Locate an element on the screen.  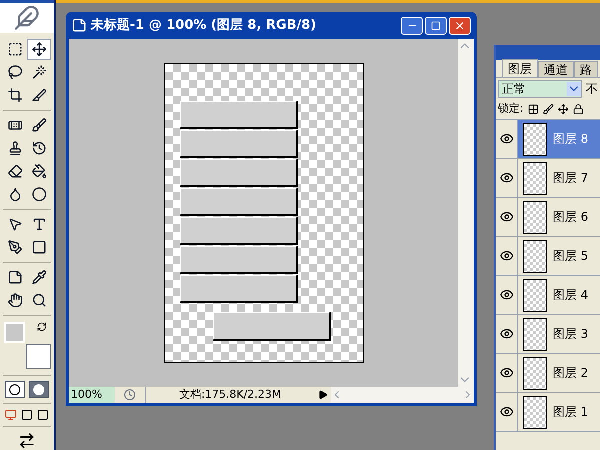
layer-name: 图层 5 is located at coordinates (570, 256).